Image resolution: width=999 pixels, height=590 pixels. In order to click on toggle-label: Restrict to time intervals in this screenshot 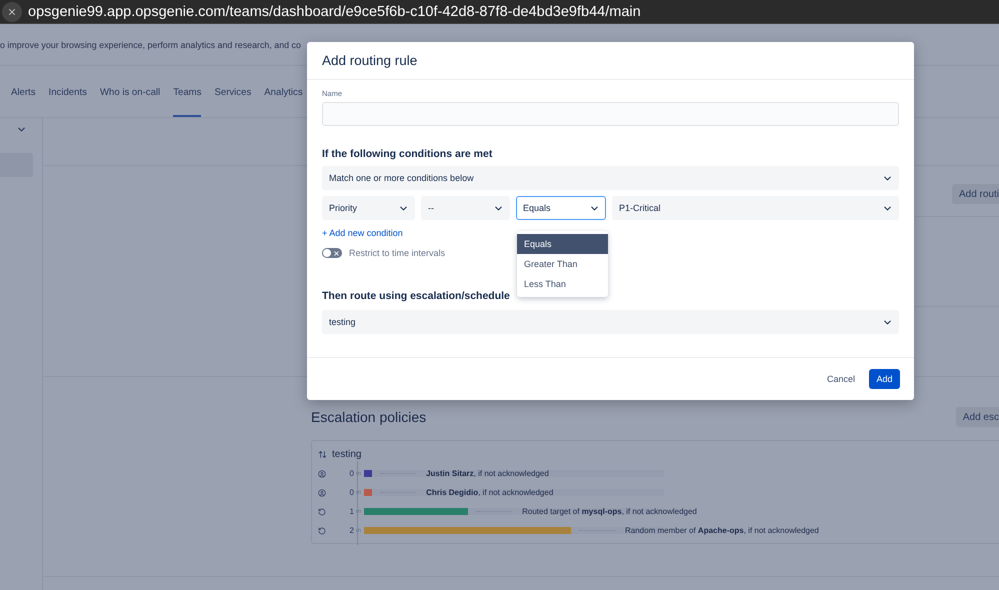, I will do `click(397, 253)`.